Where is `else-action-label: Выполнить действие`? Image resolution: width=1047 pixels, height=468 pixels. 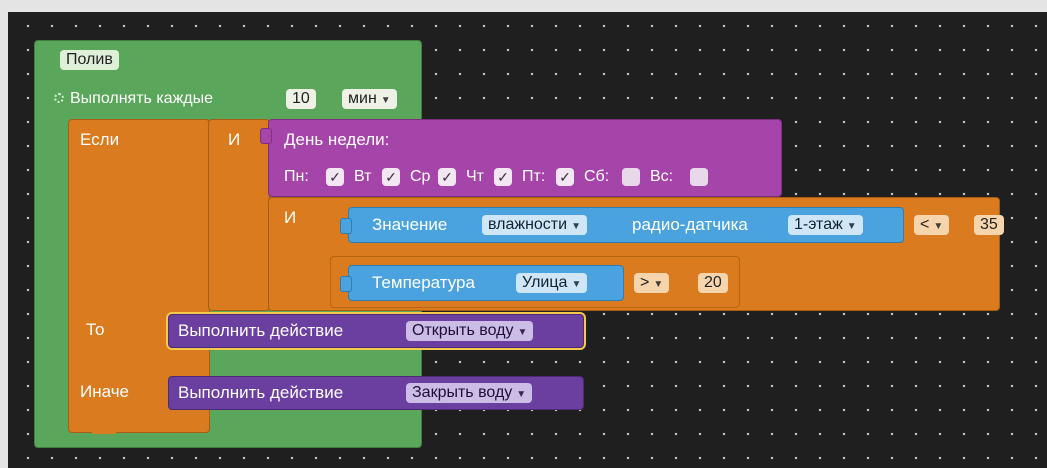 else-action-label: Выполнить действие is located at coordinates (261, 392).